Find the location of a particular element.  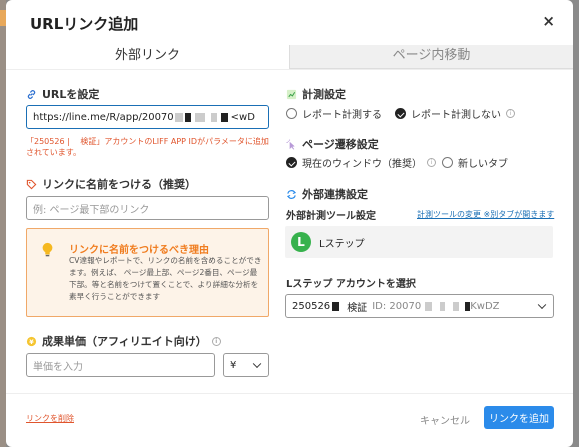

integration-section-label: 外部連携設定 is located at coordinates (327, 194).